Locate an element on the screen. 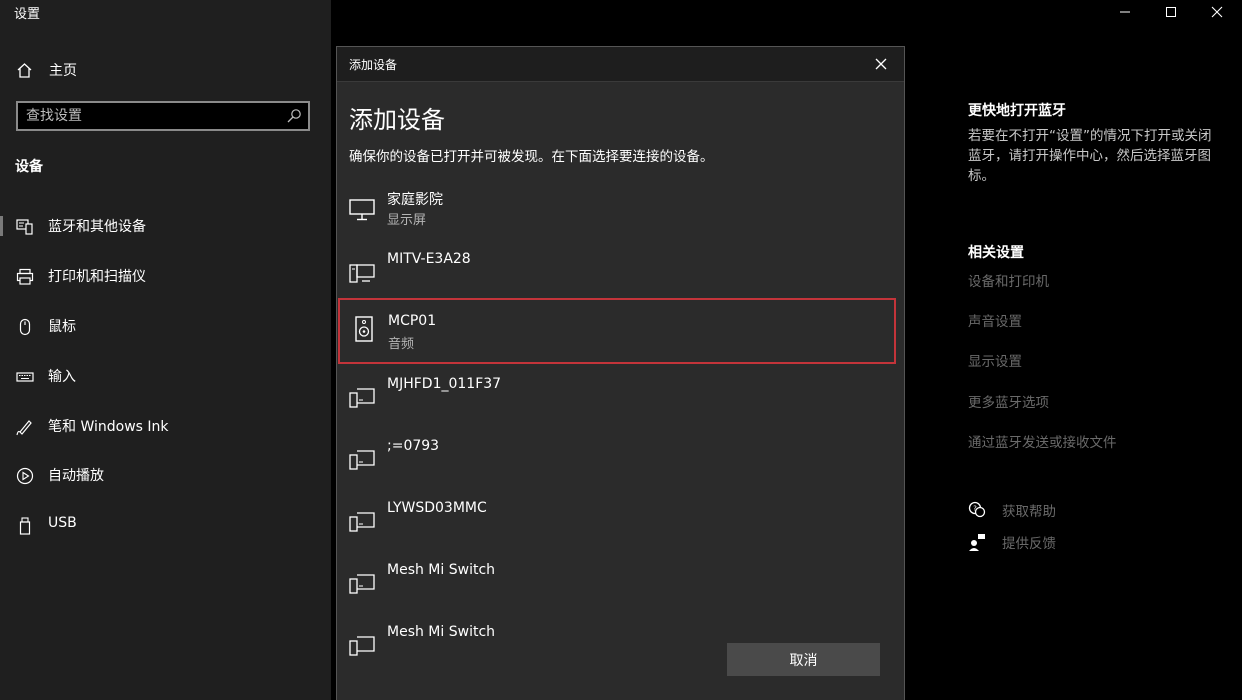  link-sound-settings: 声音设置 is located at coordinates (995, 320).